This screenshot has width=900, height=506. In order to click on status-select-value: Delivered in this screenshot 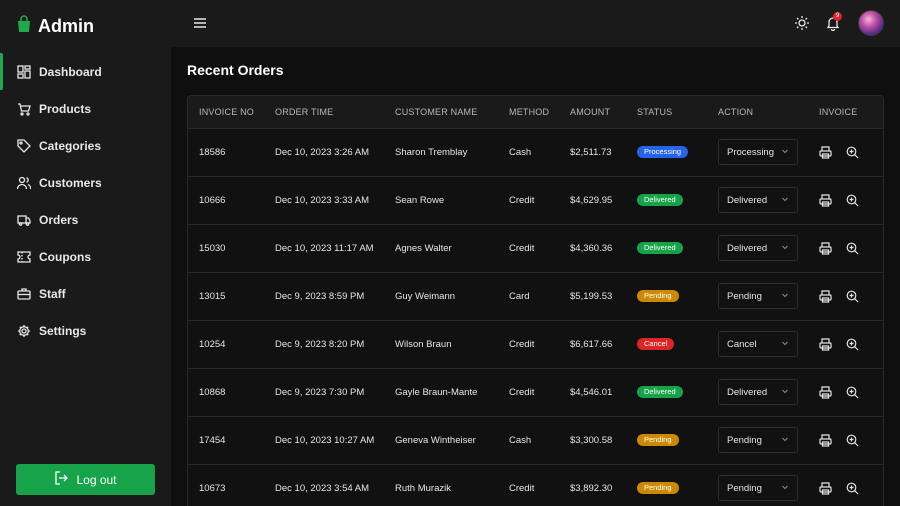, I will do `click(747, 200)`.